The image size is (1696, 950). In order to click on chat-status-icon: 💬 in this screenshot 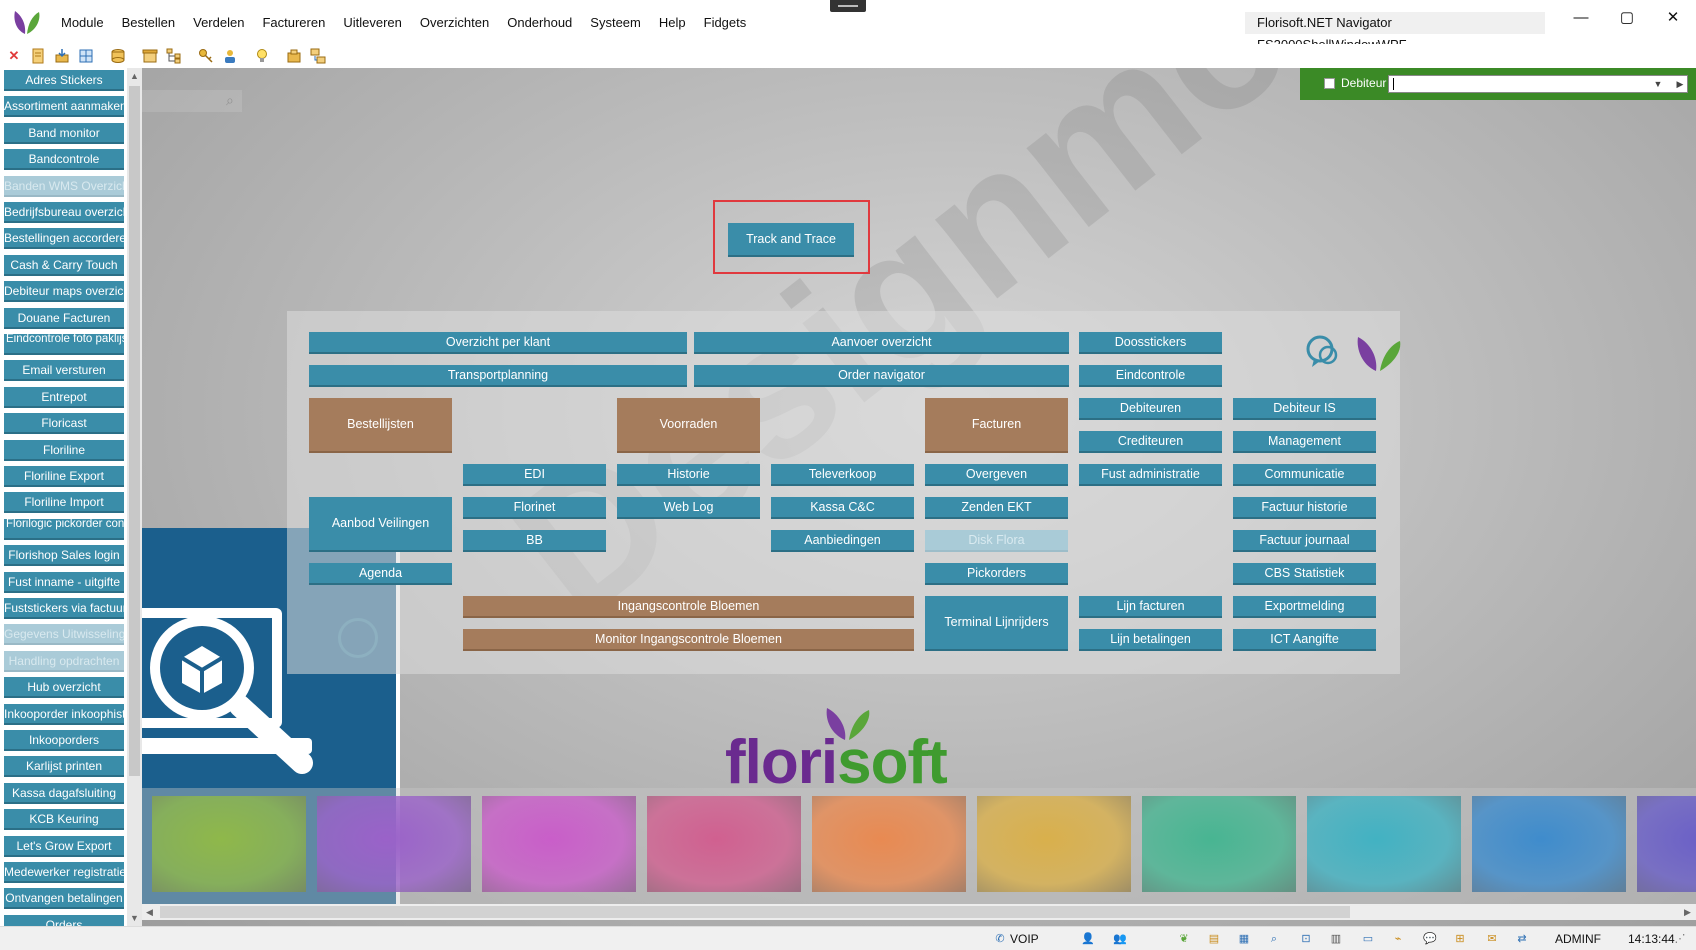, I will do `click(1430, 939)`.